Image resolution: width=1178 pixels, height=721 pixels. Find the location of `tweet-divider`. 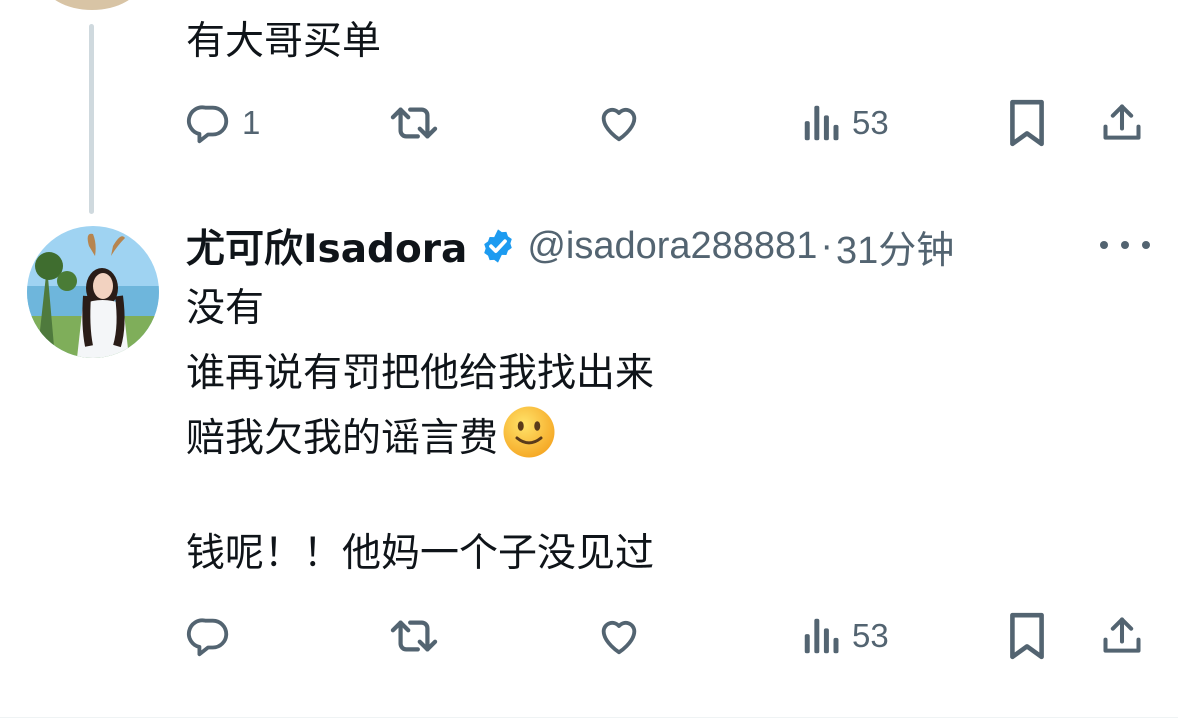

tweet-divider is located at coordinates (589, 717).